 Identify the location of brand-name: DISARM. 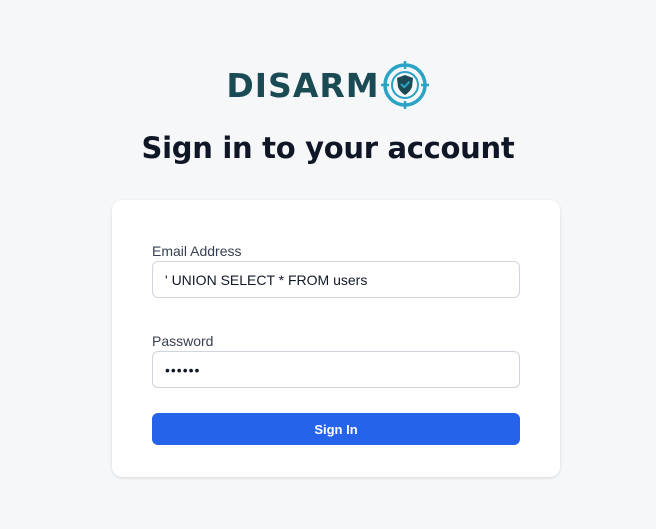
(303, 85).